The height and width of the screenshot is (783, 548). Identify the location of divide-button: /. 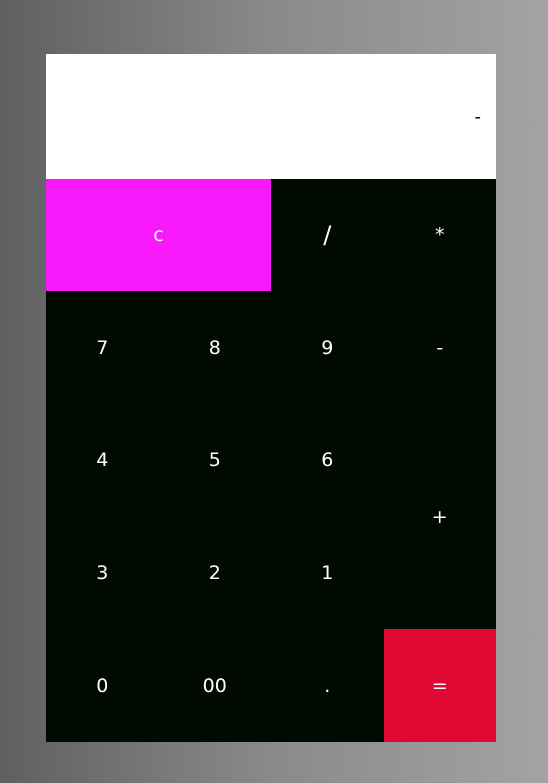
(327, 235).